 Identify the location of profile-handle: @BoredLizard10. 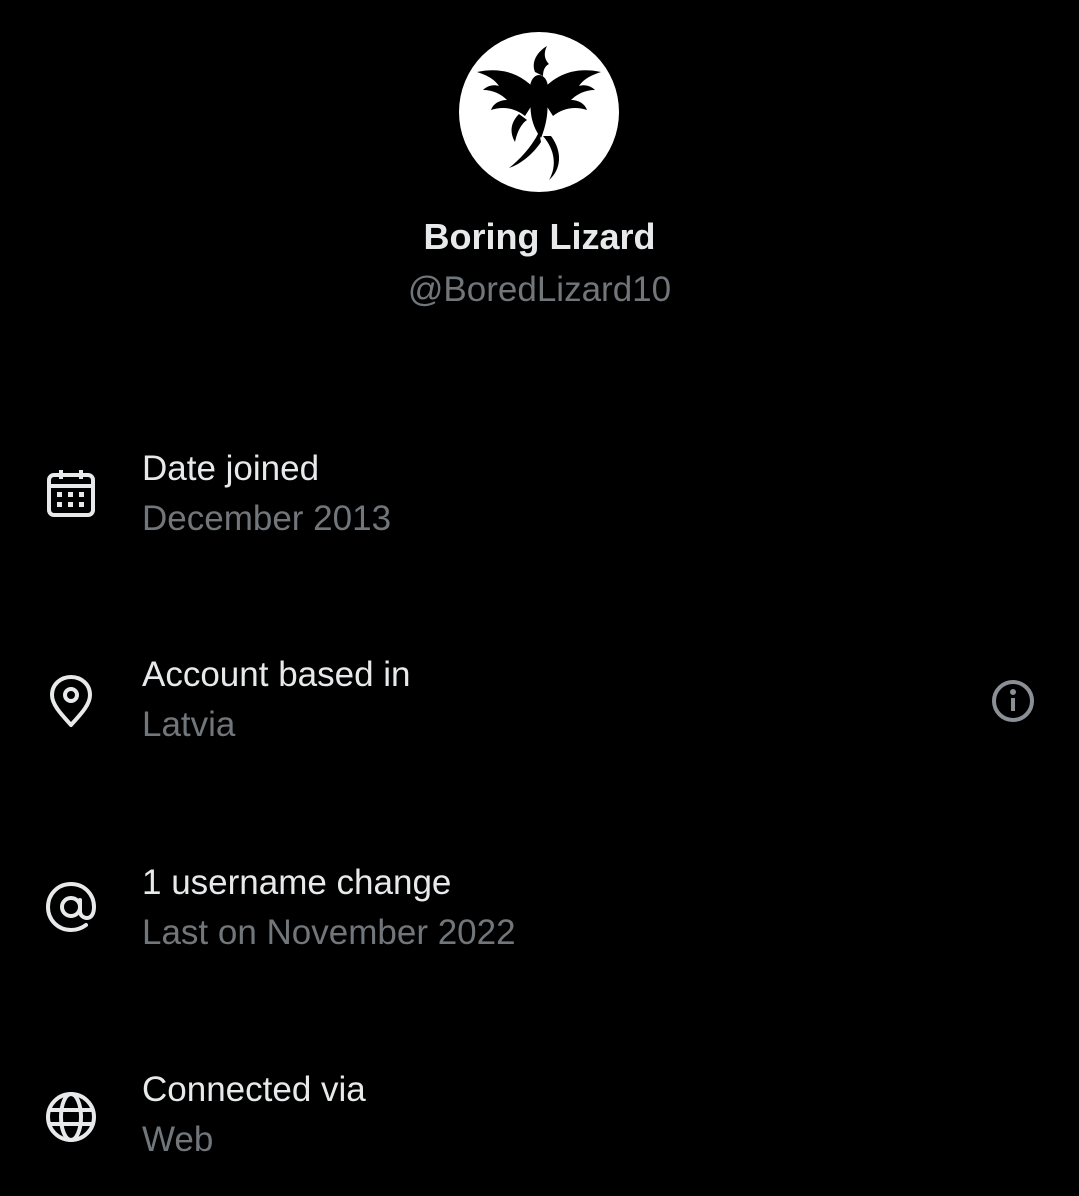
(539, 289).